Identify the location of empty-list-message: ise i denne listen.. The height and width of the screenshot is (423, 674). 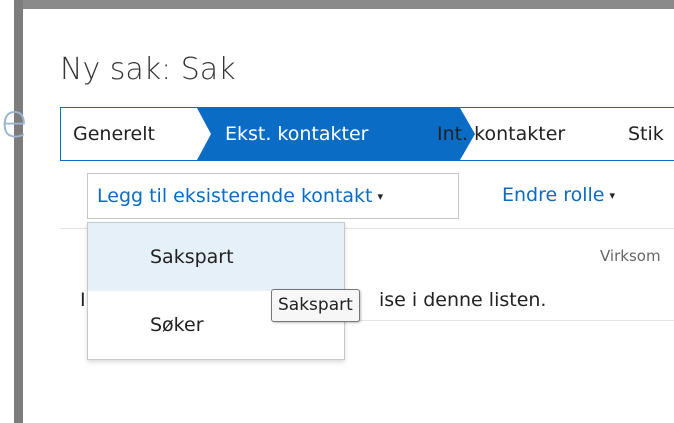
(463, 300).